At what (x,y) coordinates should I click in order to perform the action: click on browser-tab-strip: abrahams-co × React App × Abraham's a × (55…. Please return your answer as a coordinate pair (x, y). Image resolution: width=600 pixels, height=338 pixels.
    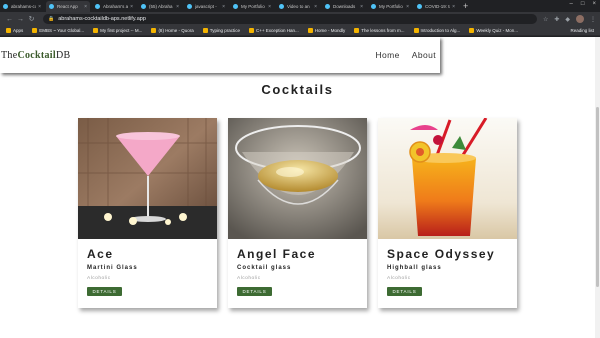
    Looking at the image, I should click on (300, 6).